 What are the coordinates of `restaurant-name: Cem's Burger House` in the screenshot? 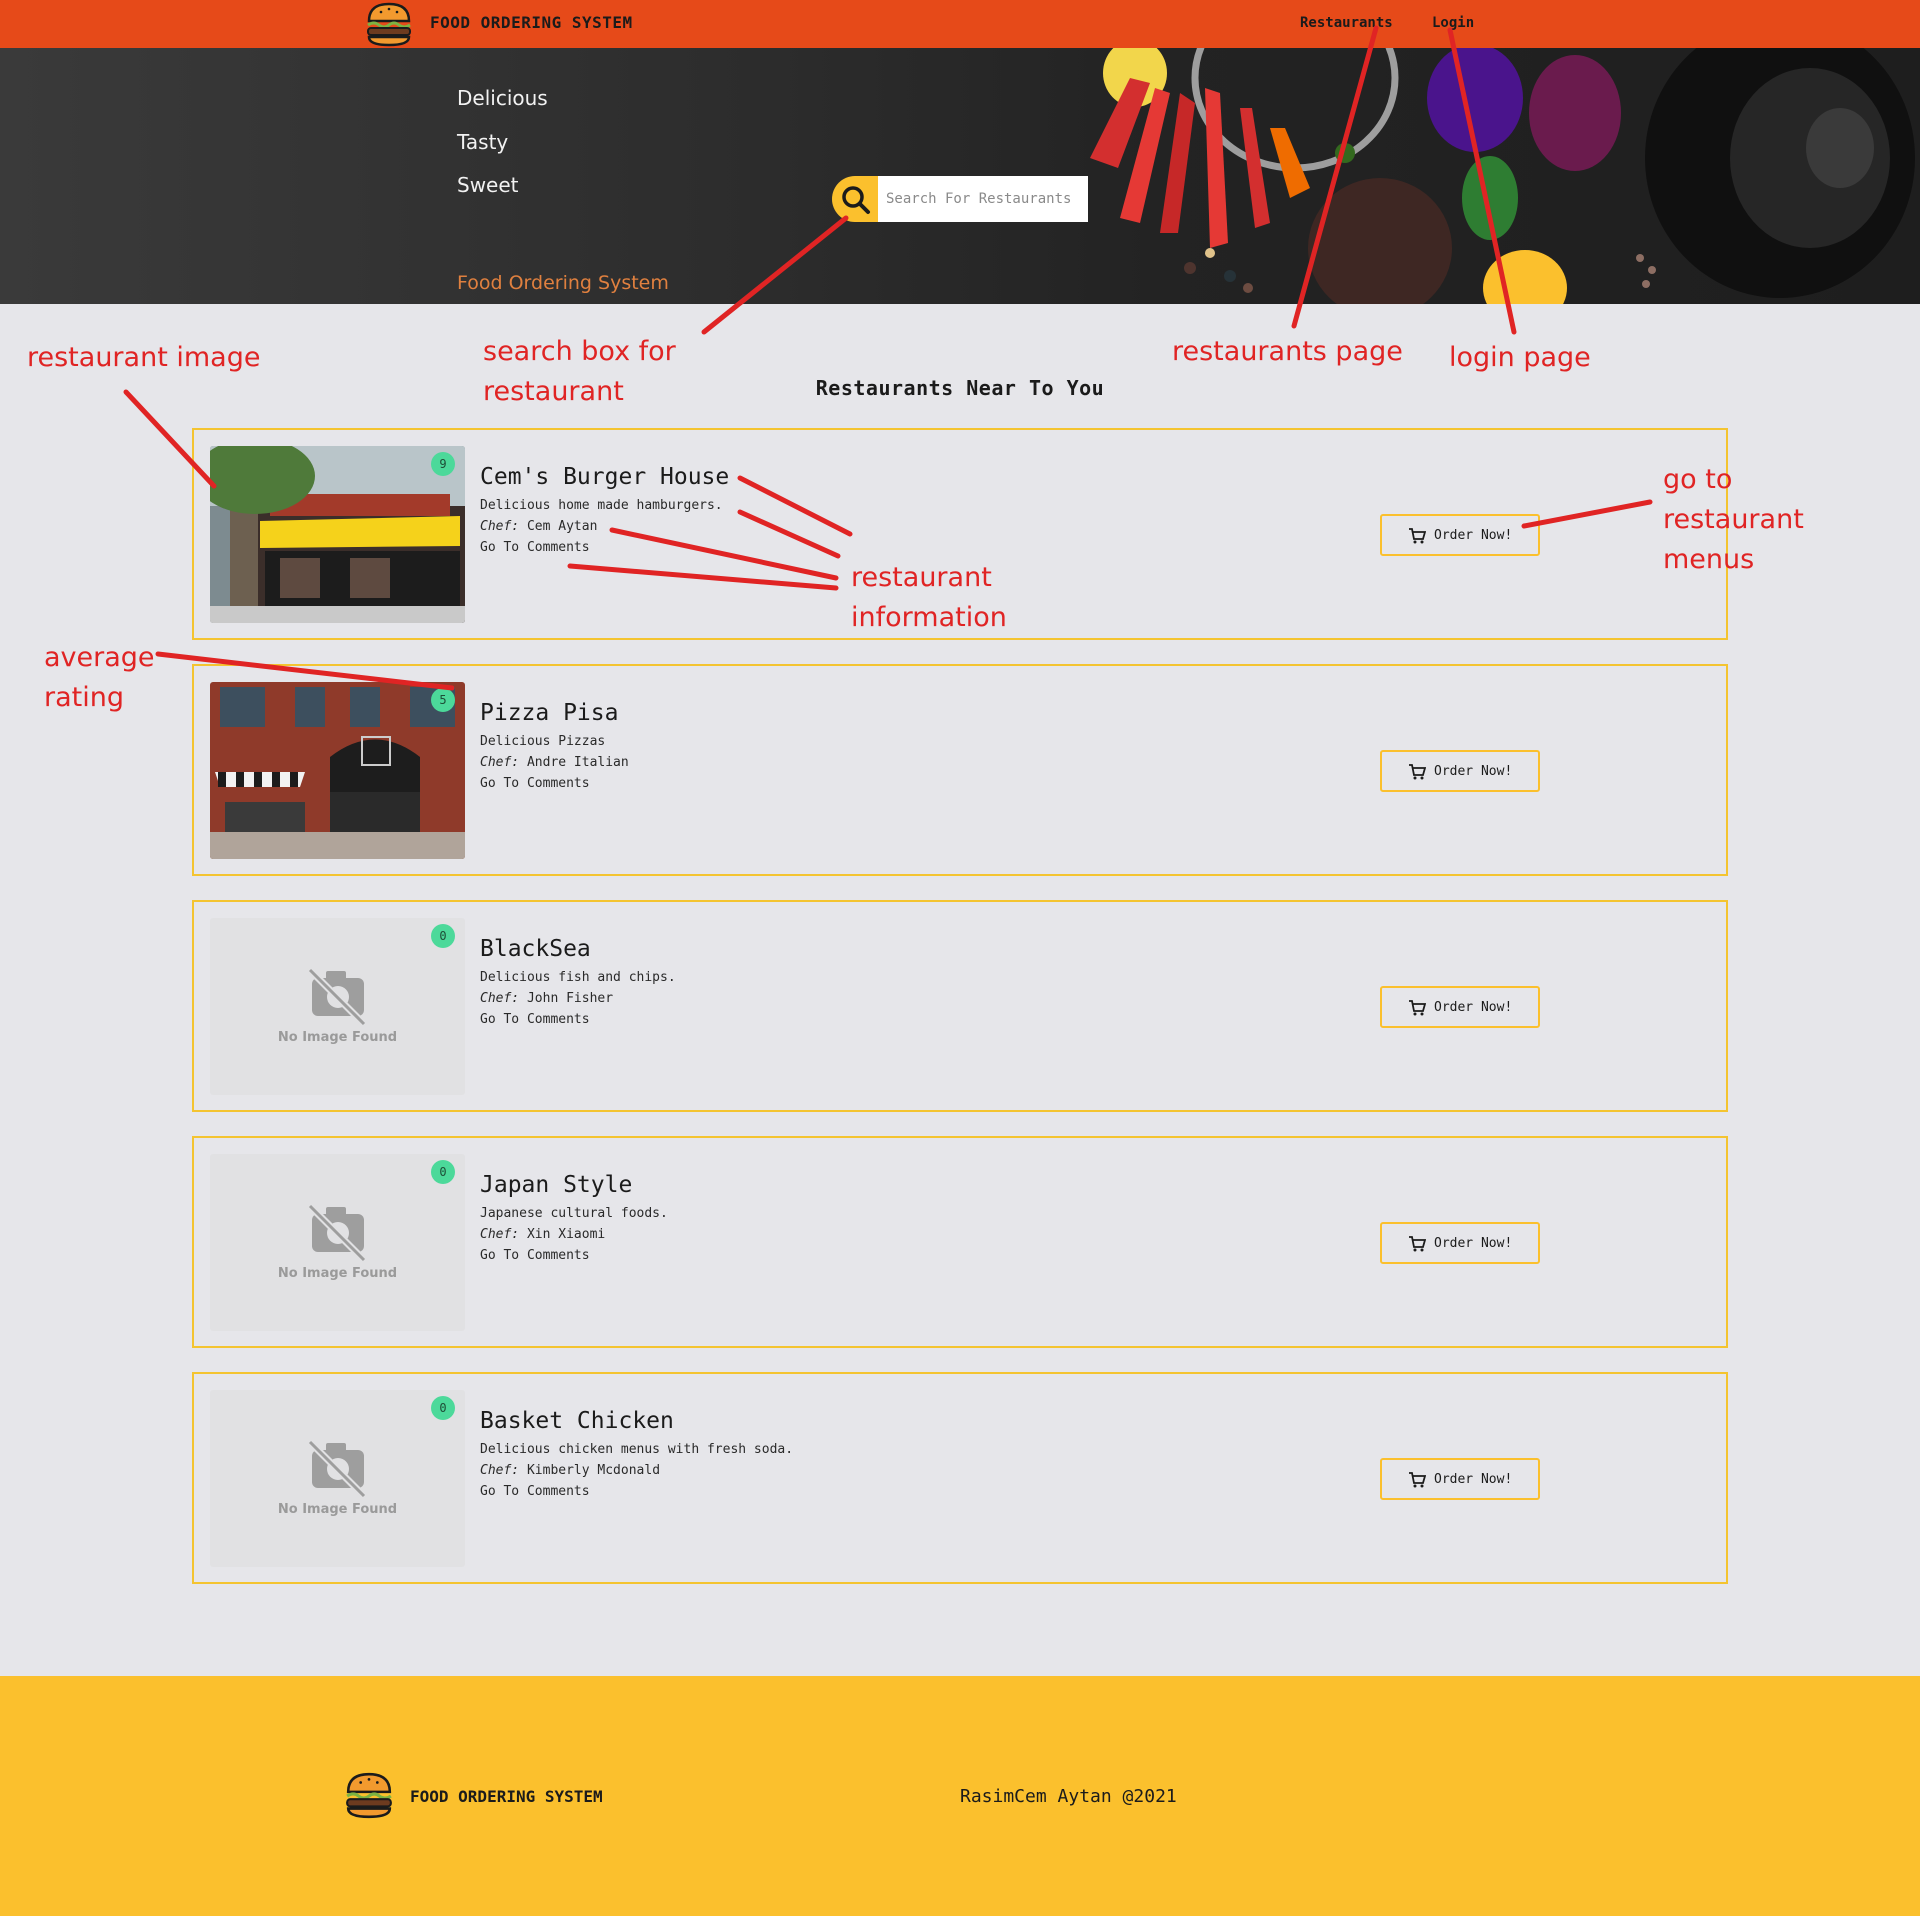 It's located at (605, 477).